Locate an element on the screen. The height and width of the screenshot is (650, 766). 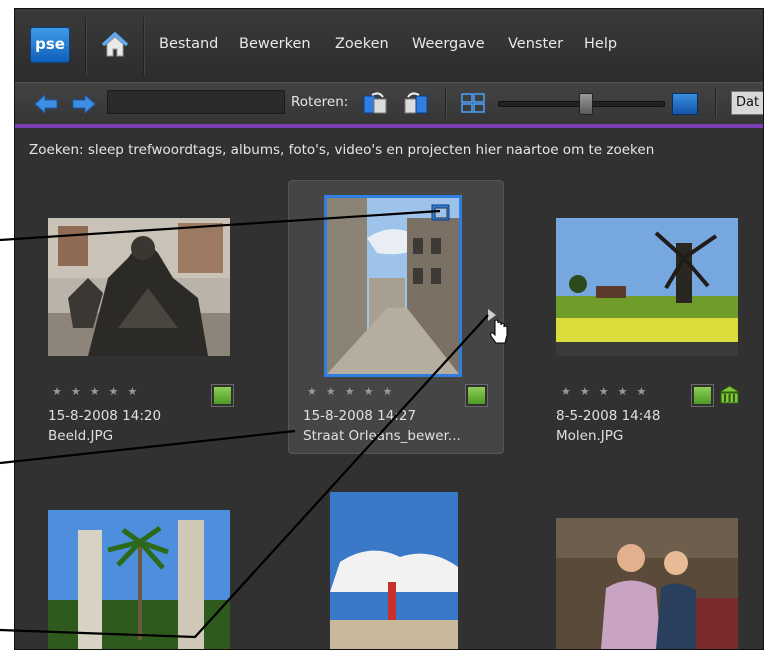
pse-logo: pse is located at coordinates (50, 45).